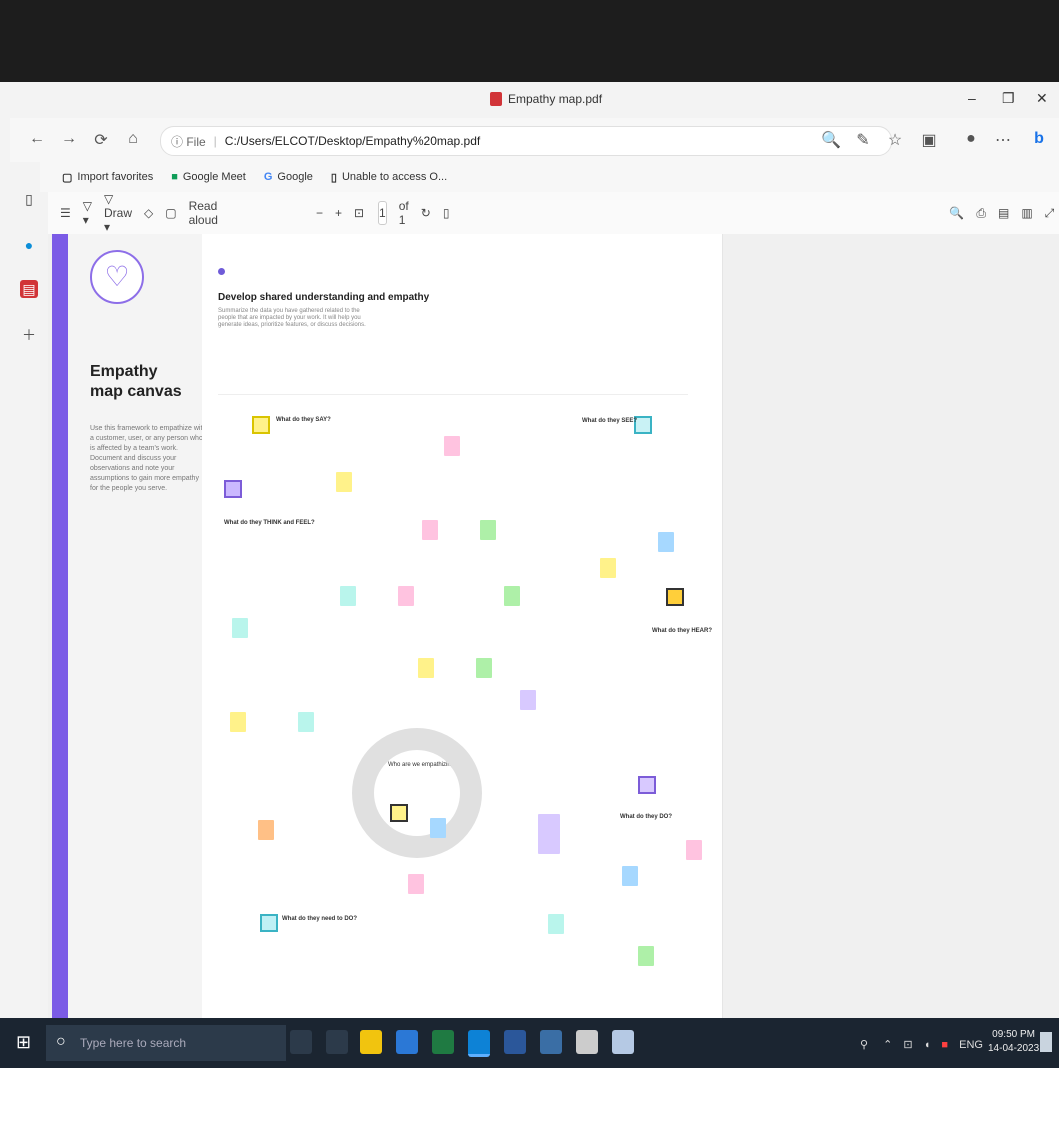 This screenshot has width=1059, height=1122. What do you see at coordinates (337, 1042) in the screenshot?
I see `task-view-icon` at bounding box center [337, 1042].